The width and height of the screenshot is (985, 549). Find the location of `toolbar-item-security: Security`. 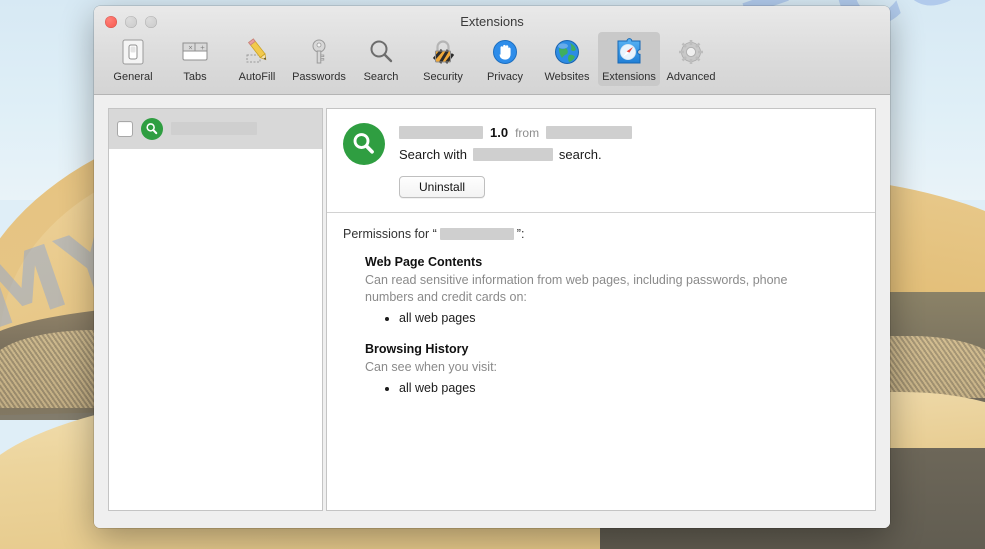

toolbar-item-security: Security is located at coordinates (443, 59).